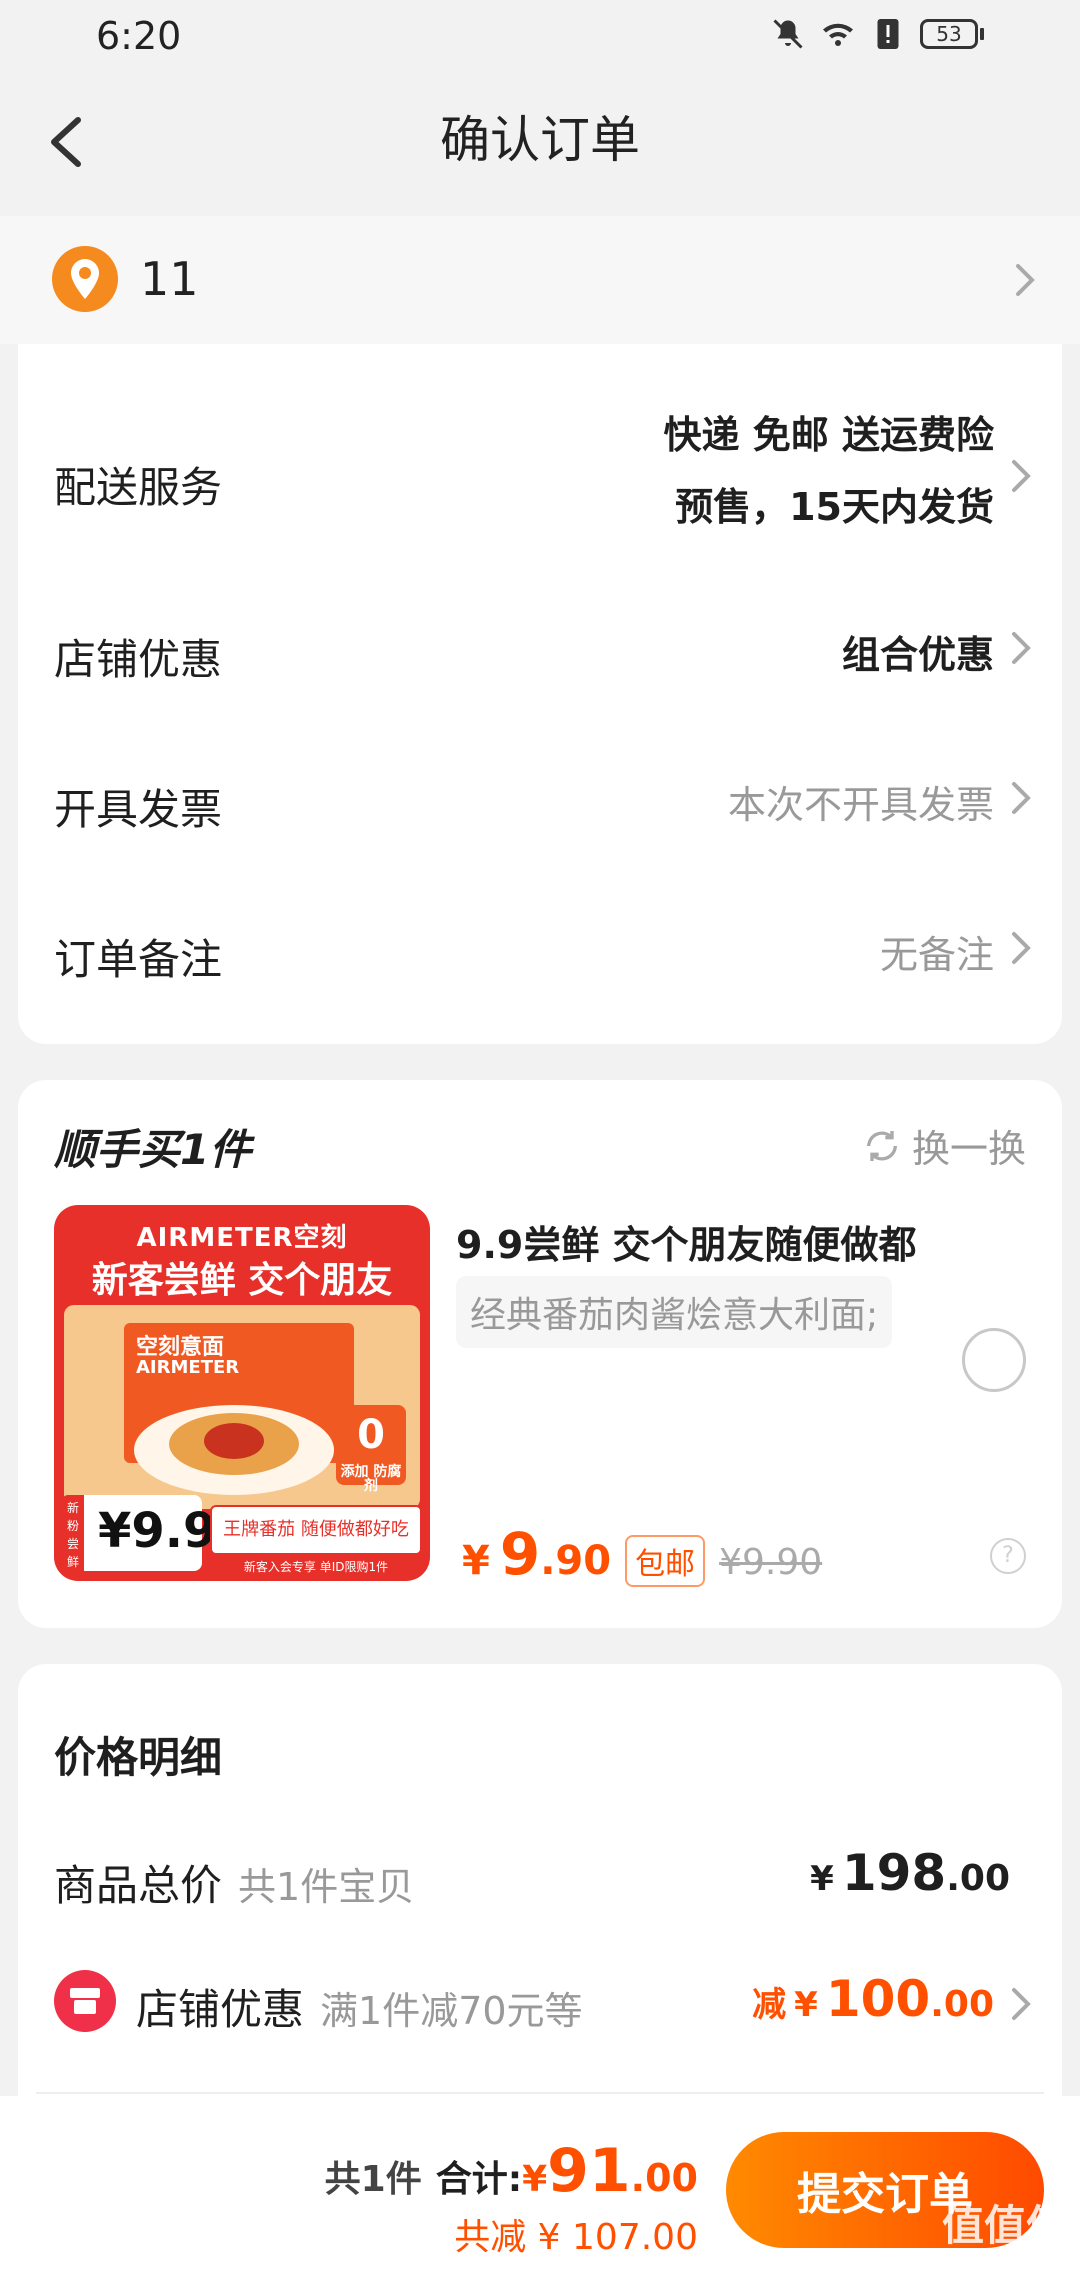  What do you see at coordinates (138, 1757) in the screenshot?
I see `price-detail-title: 价格明细` at bounding box center [138, 1757].